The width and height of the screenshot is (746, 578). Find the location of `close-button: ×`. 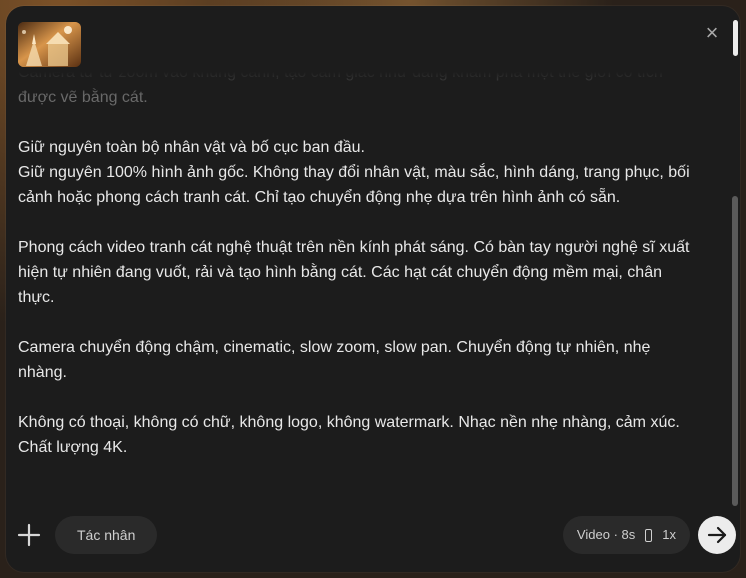

close-button: × is located at coordinates (712, 33).